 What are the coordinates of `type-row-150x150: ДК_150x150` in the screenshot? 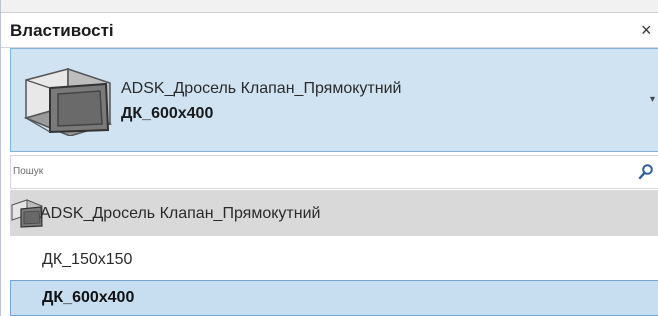 It's located at (334, 260).